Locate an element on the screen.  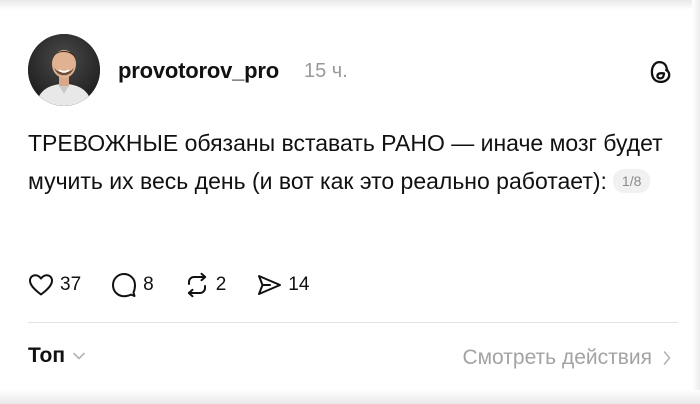
like-count: 37 is located at coordinates (71, 284).